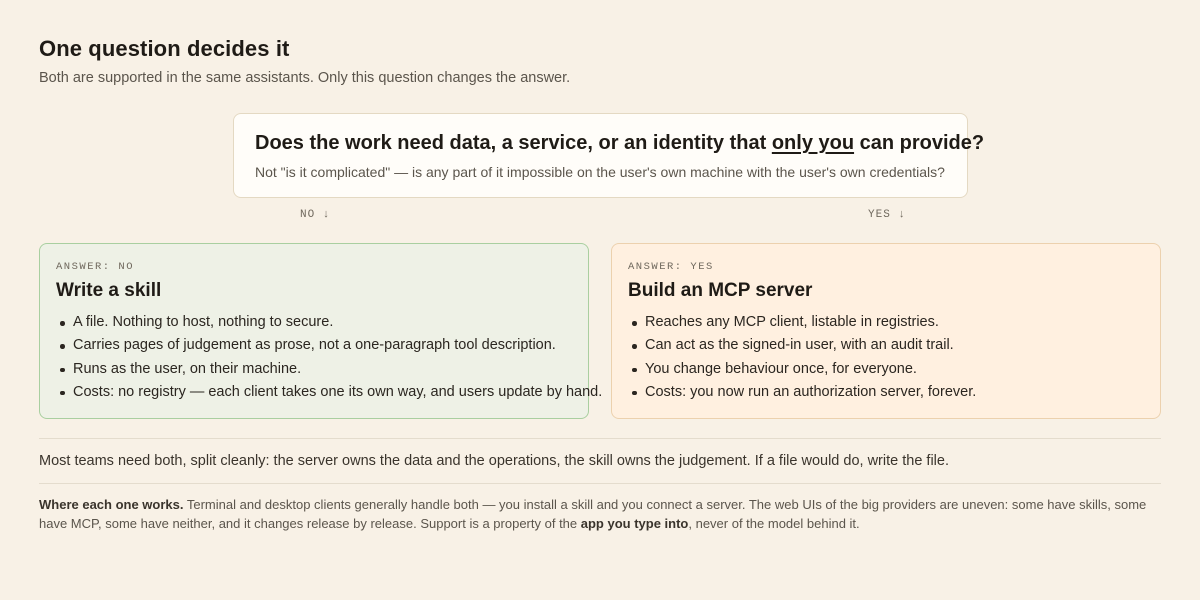 This screenshot has width=1200, height=600. What do you see at coordinates (720, 290) in the screenshot?
I see `answer-title-yes: Build an MCP server` at bounding box center [720, 290].